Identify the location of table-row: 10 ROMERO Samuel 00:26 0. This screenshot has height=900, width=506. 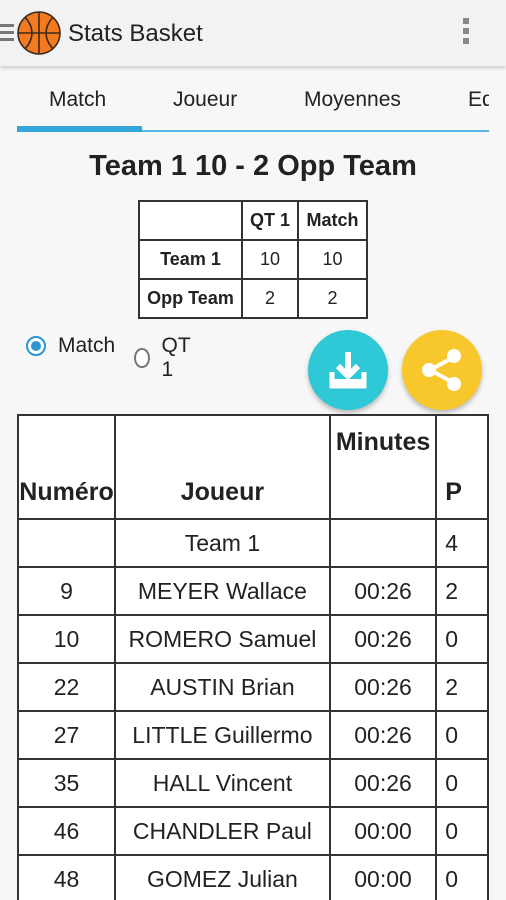
(253, 639).